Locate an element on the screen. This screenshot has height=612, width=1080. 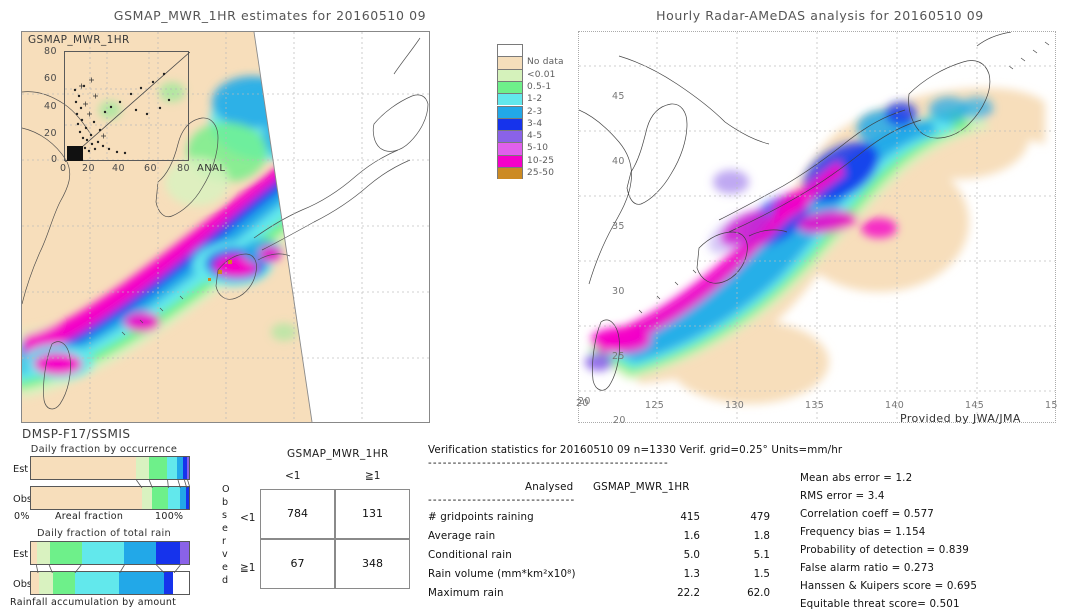
colorbar-label-1: No data is located at coordinates (545, 62).